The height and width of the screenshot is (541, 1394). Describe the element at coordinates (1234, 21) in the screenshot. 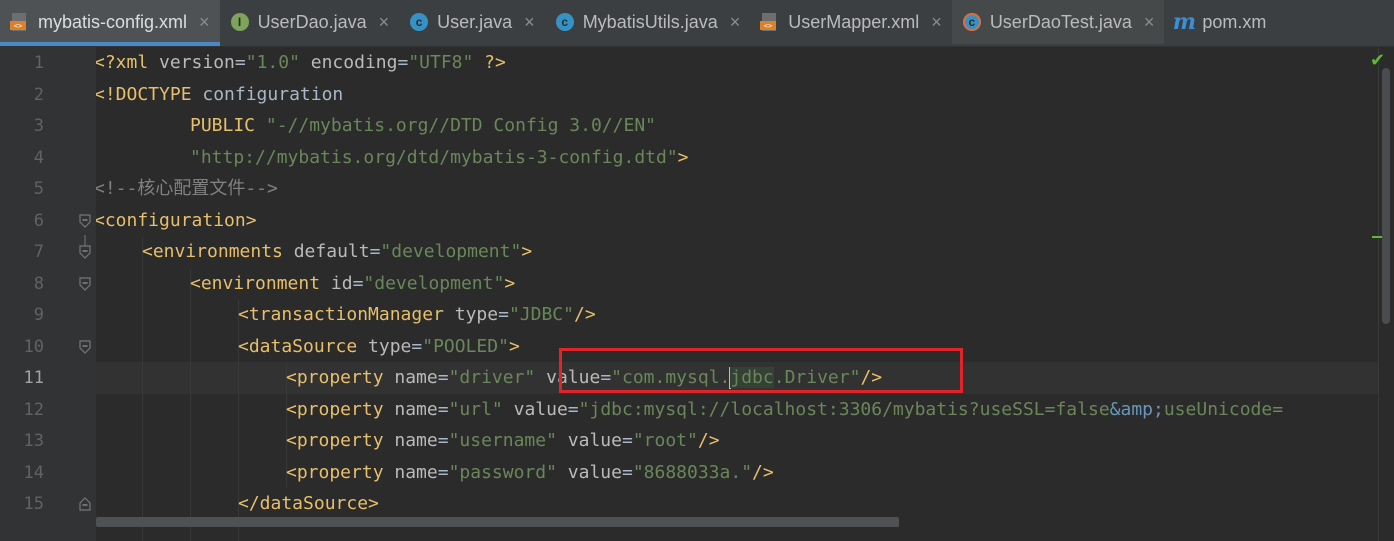

I see `tab-label: pom.xm` at that location.